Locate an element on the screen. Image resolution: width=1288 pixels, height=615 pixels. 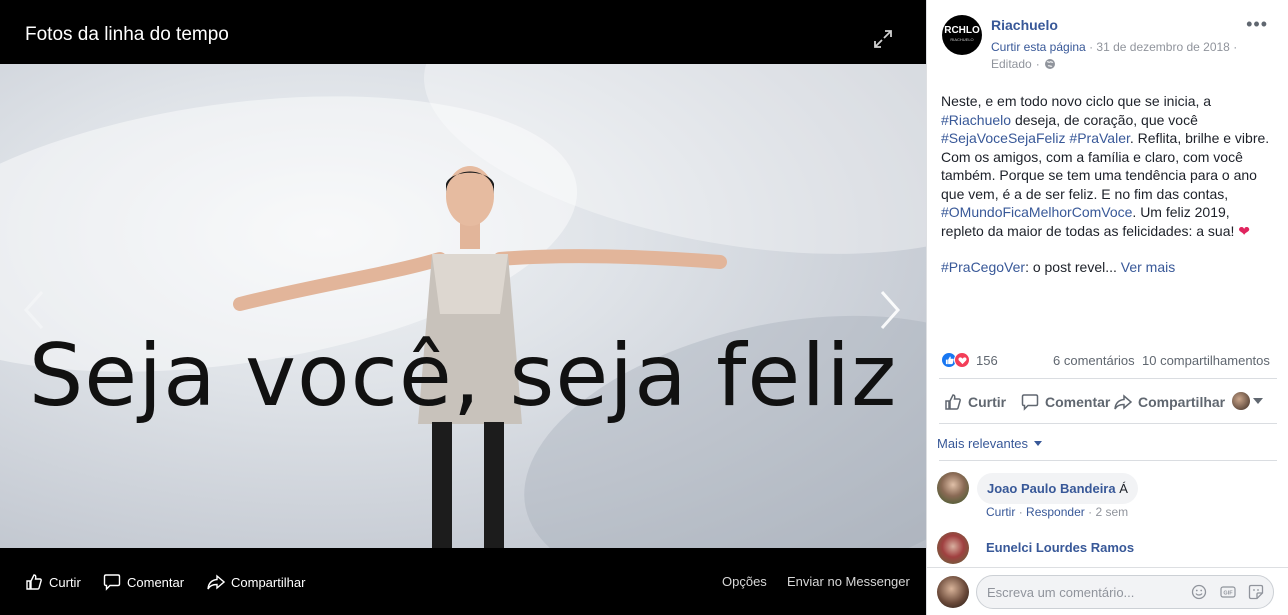
next-photo-arrow-icon is located at coordinates (891, 310).